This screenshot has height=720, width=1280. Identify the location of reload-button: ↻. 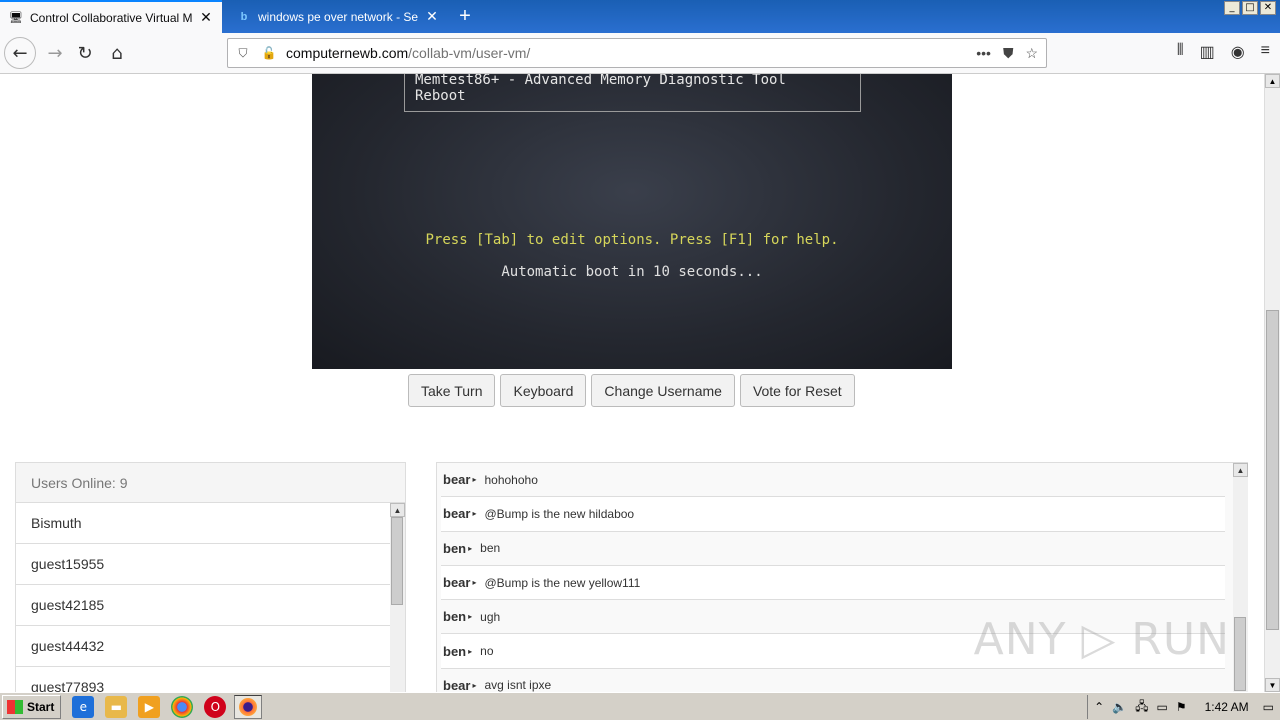
(85, 53).